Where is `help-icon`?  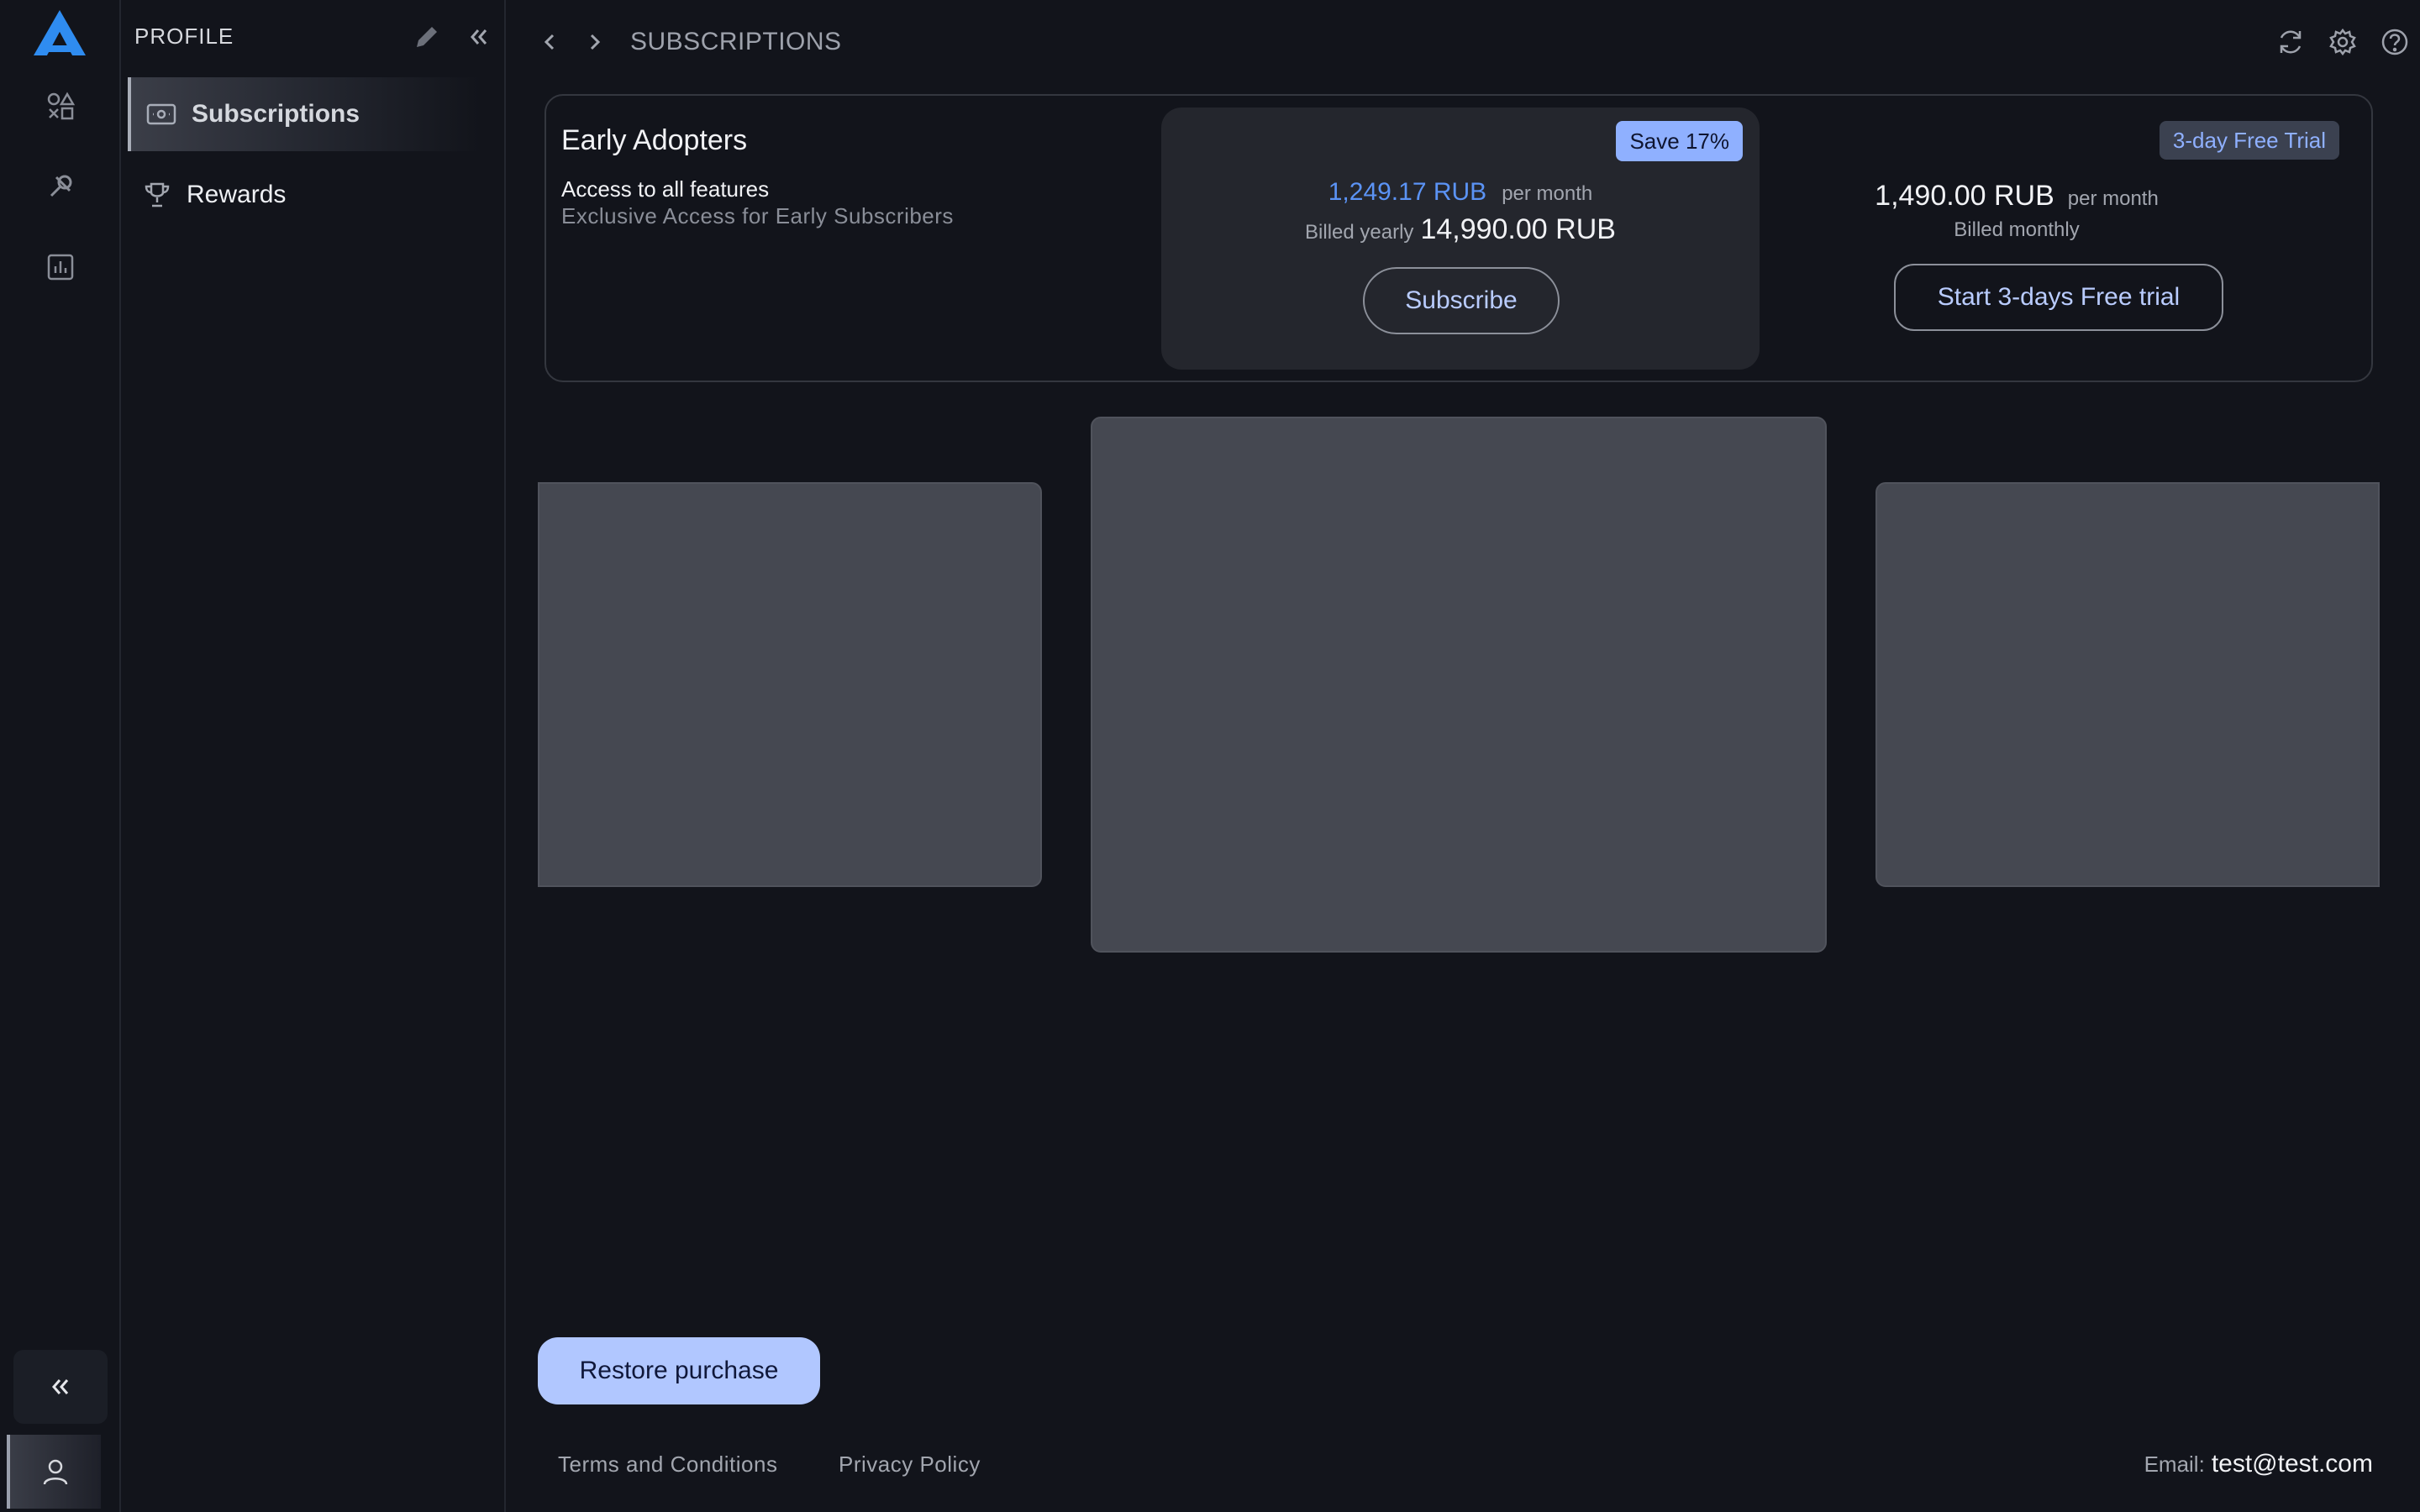 help-icon is located at coordinates (2395, 42).